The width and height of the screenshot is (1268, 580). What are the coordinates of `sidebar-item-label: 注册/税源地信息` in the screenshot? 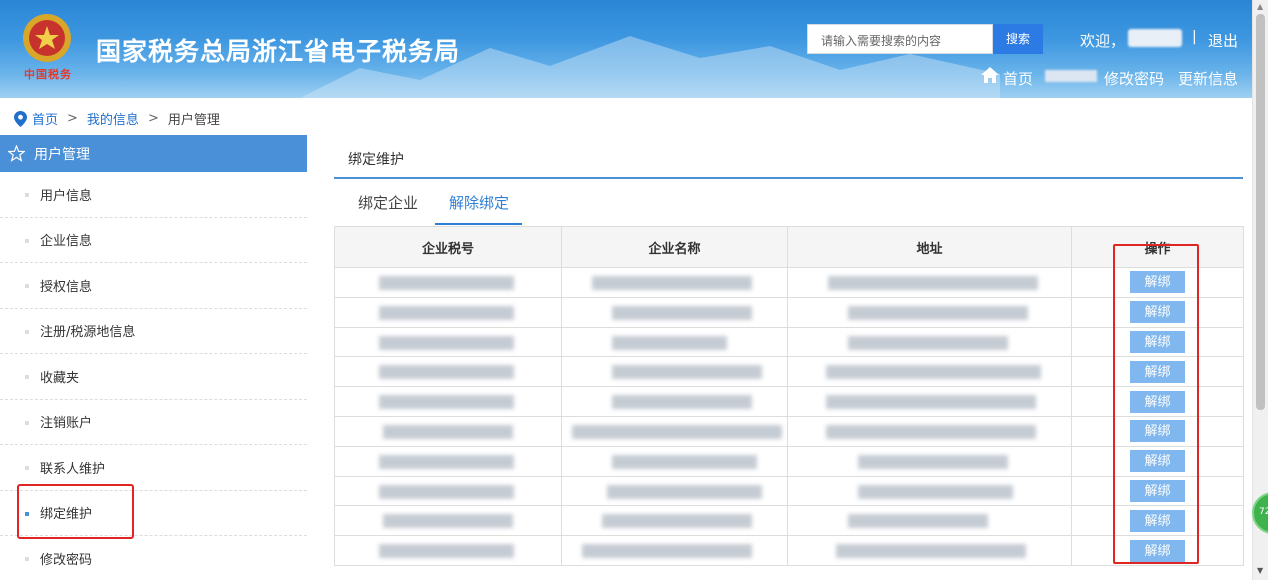 It's located at (88, 333).